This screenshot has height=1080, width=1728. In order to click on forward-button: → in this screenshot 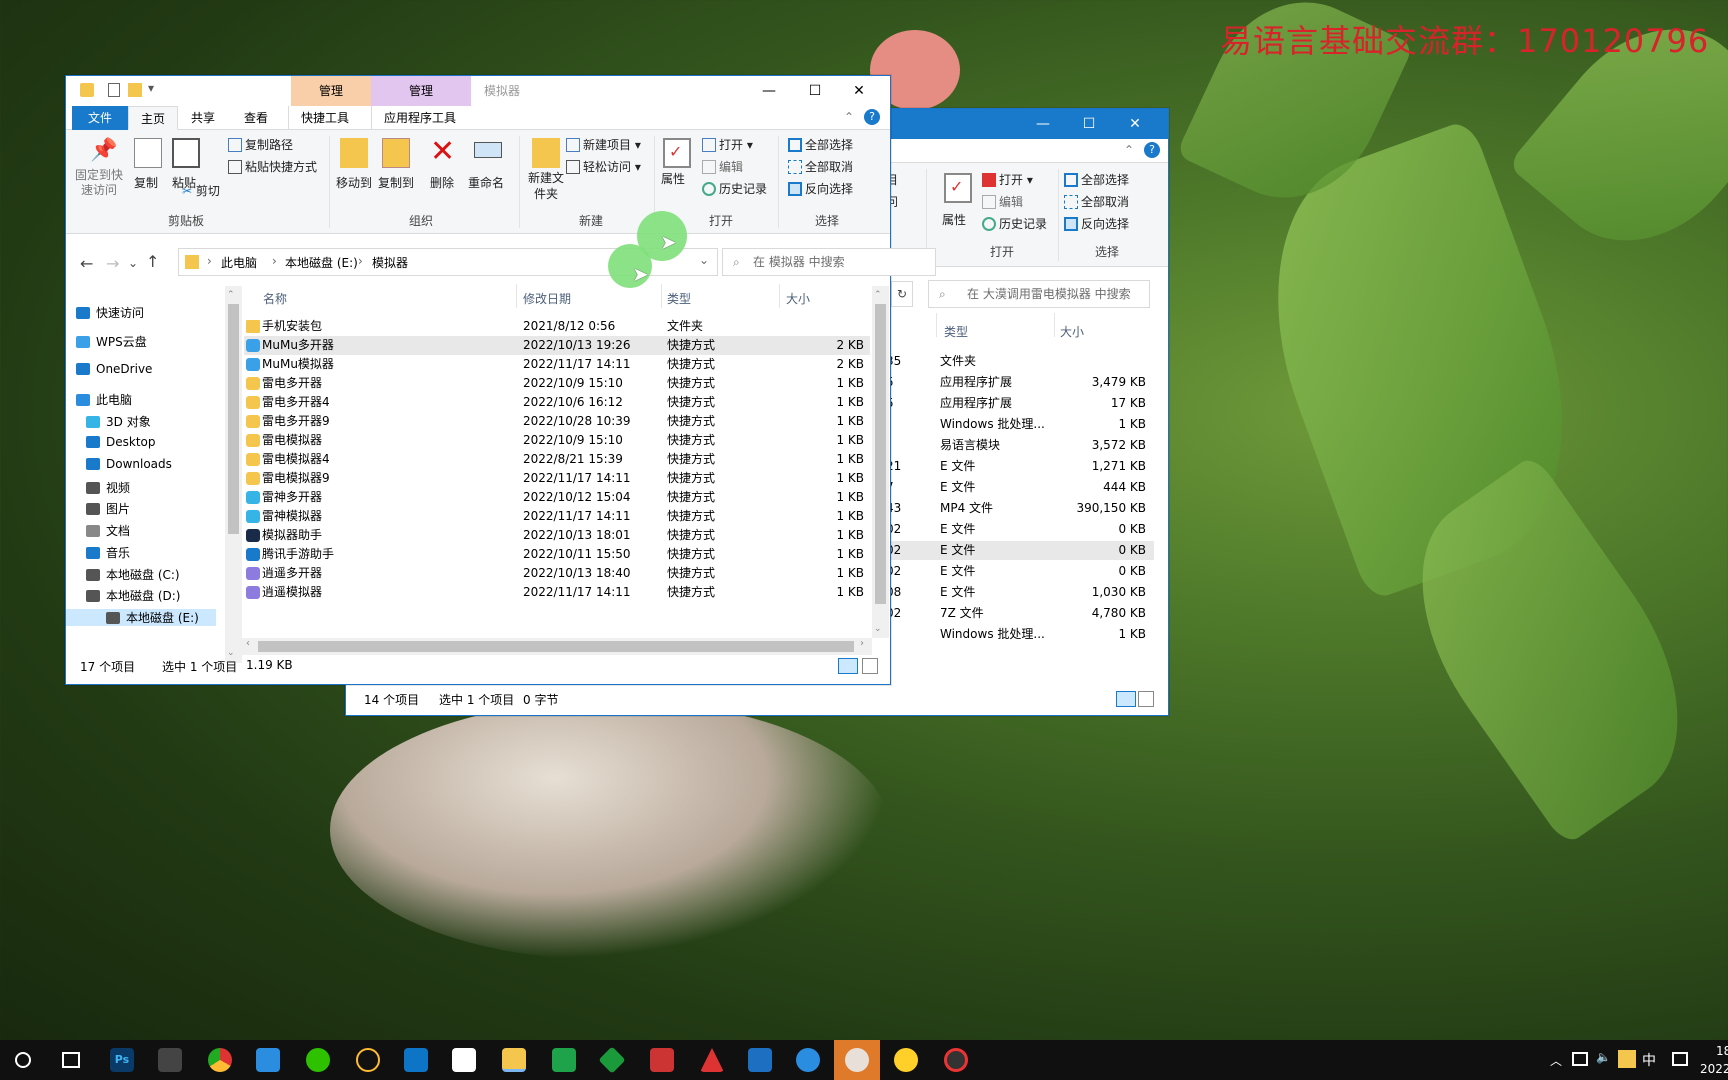, I will do `click(112, 263)`.